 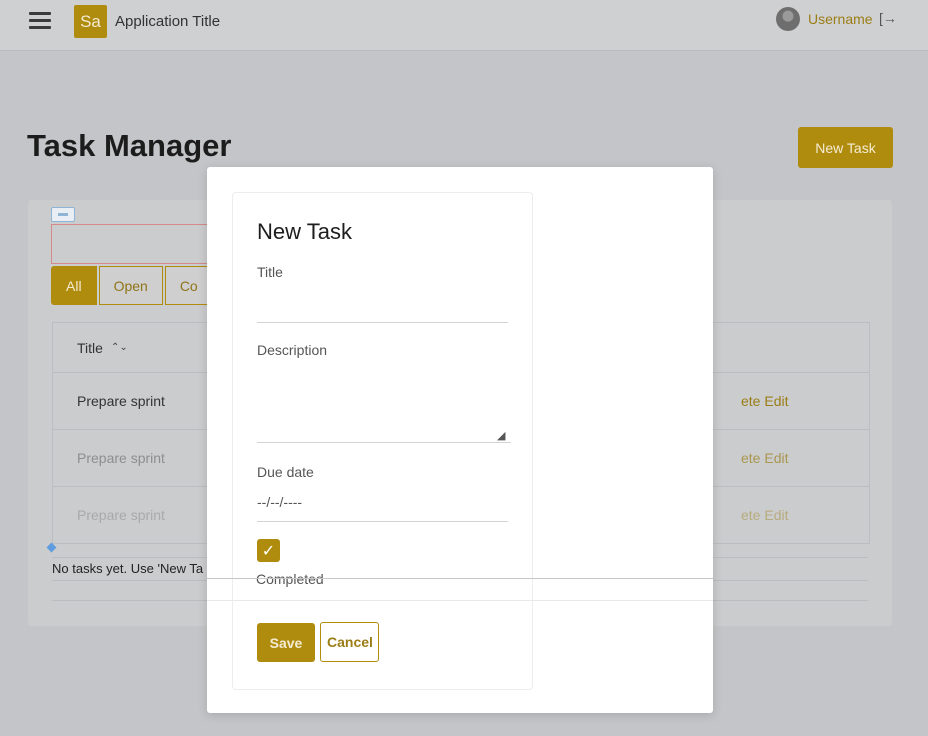 What do you see at coordinates (382, 521) in the screenshot?
I see `due-date-underline` at bounding box center [382, 521].